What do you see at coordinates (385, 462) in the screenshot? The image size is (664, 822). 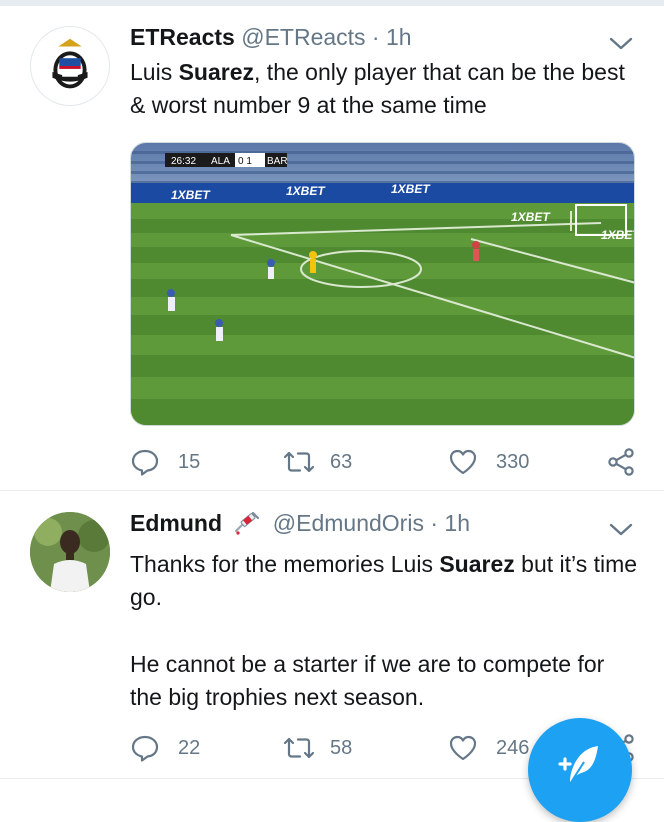 I see `tweet-actions: 15 63 330` at bounding box center [385, 462].